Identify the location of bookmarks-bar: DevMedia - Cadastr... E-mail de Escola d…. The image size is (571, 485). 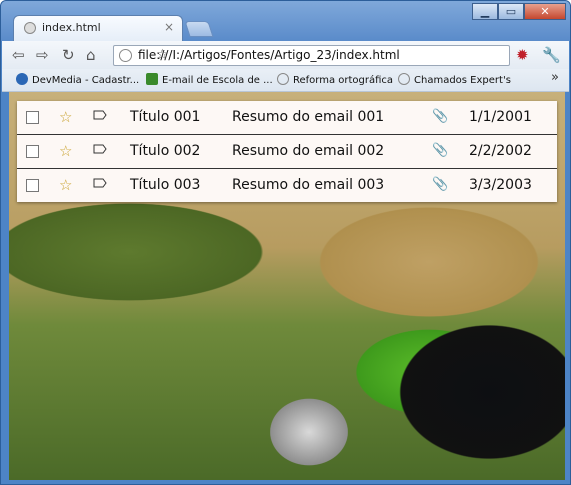
(285, 80).